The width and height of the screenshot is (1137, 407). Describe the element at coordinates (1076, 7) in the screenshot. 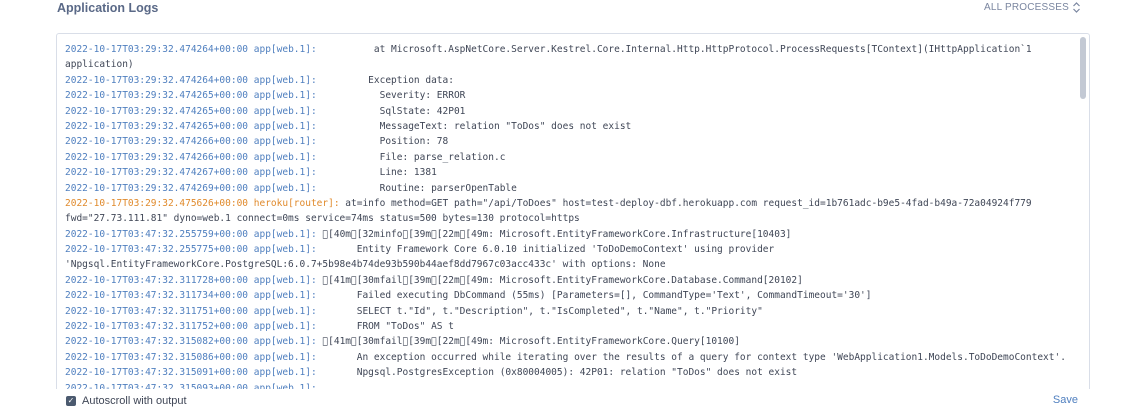

I see `chevron-up-down-icon` at that location.